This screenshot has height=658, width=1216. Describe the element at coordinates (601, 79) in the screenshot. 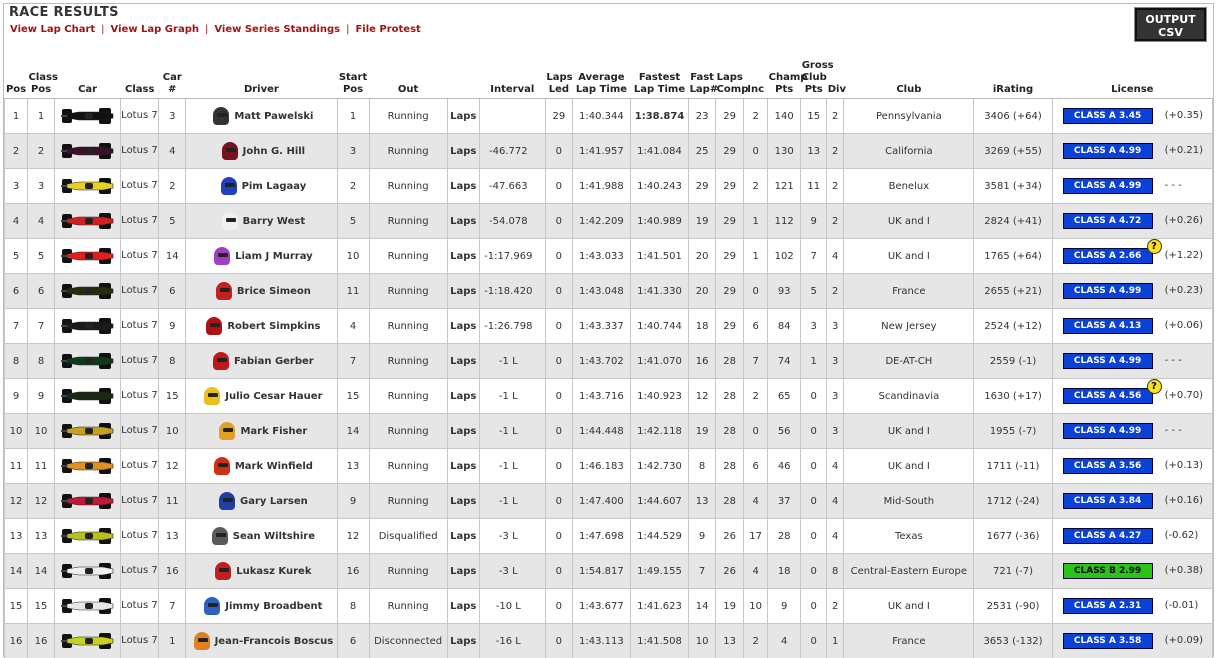

I see `col-average-lap: Average Lap Time` at that location.